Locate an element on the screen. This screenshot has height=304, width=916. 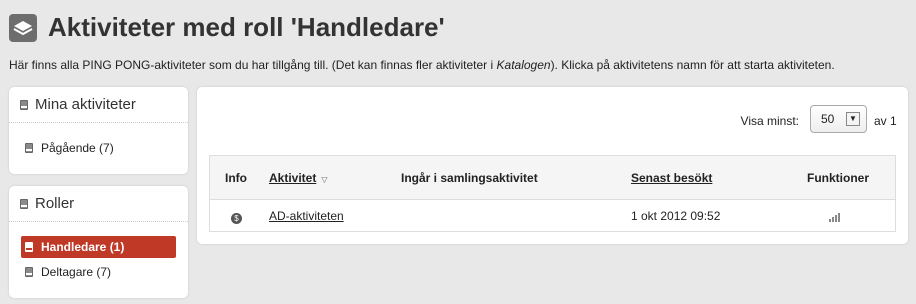
sidebar-item-label: Handledare (1) is located at coordinates (83, 247).